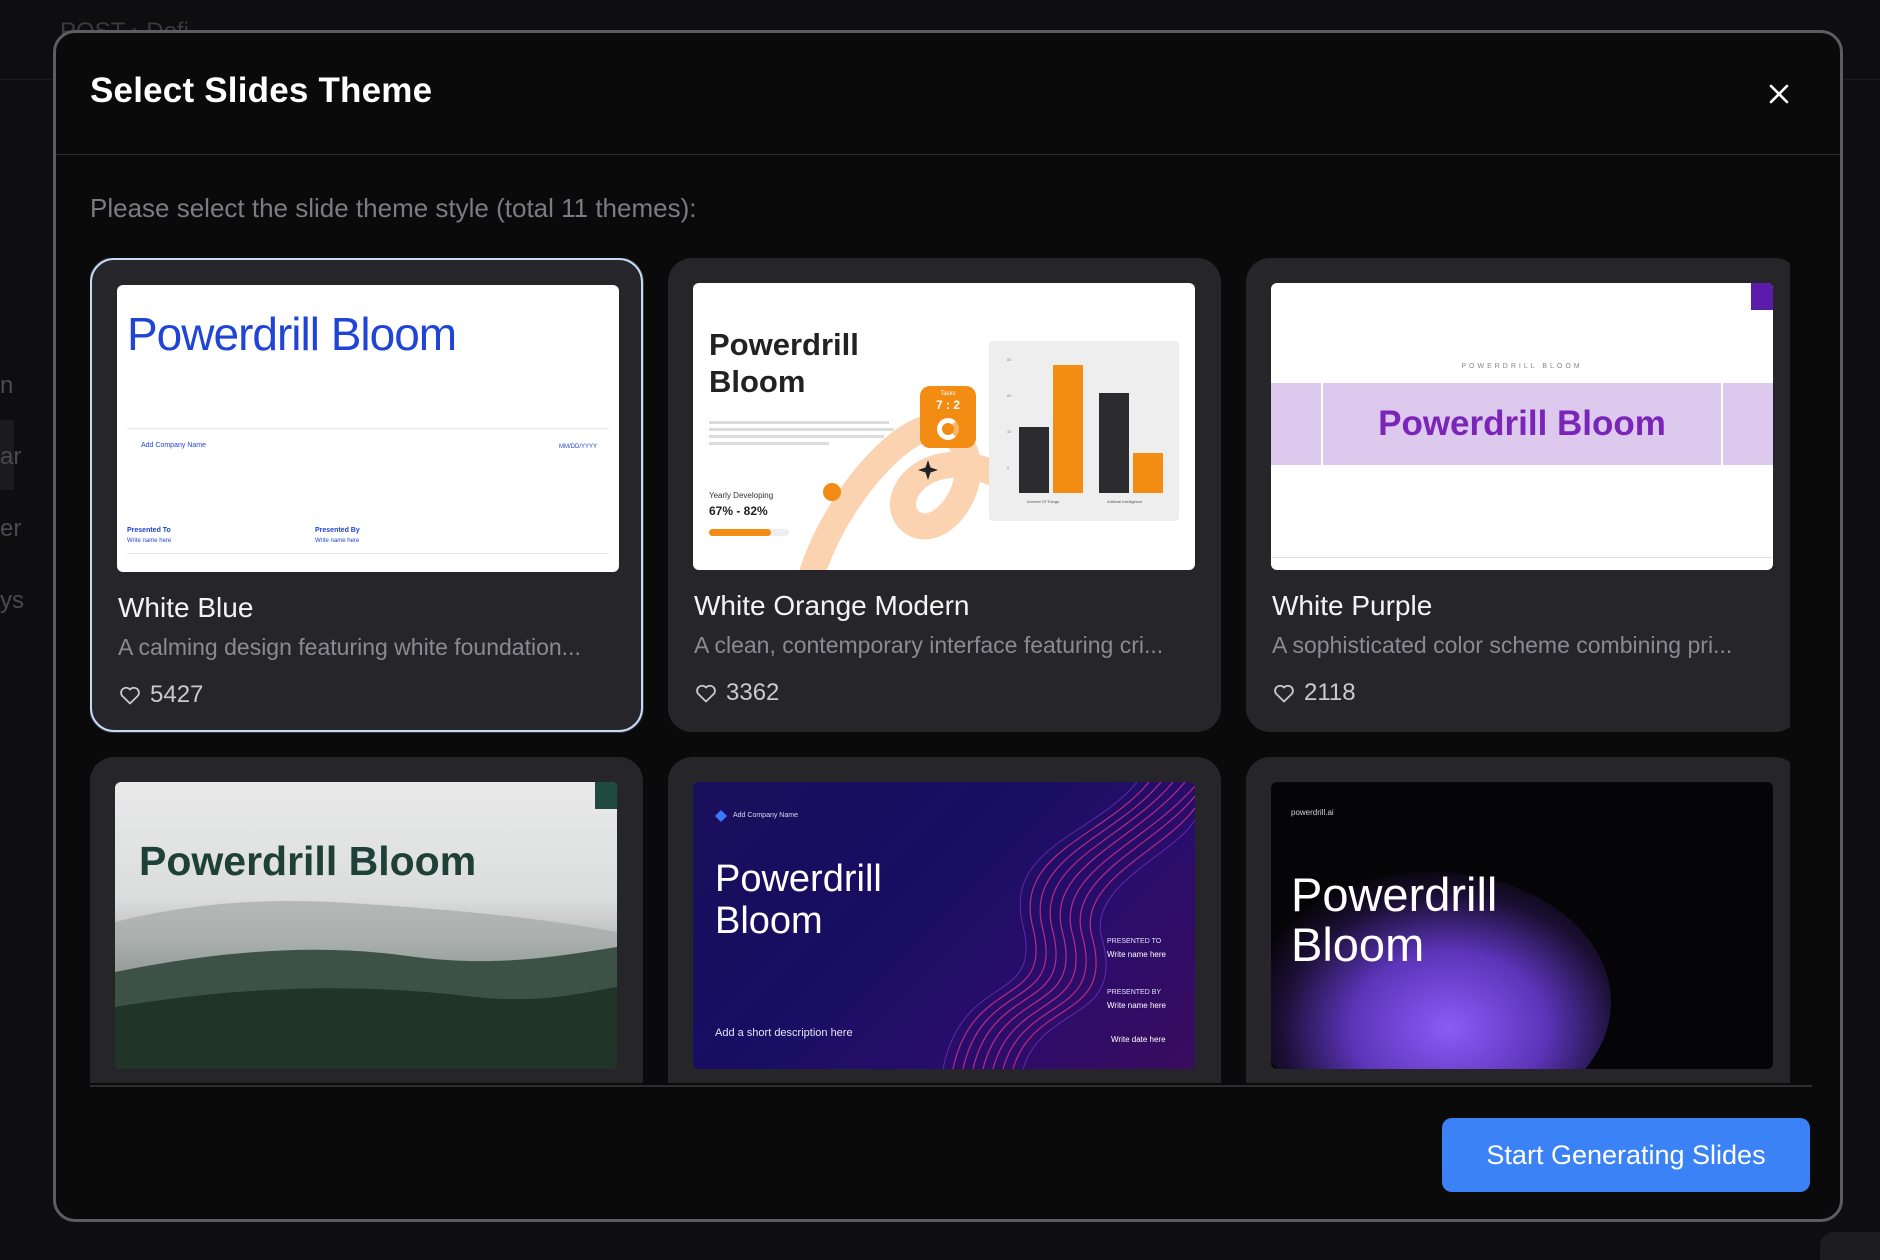 This screenshot has height=1260, width=1880. I want to click on close-icon, so click(1779, 94).